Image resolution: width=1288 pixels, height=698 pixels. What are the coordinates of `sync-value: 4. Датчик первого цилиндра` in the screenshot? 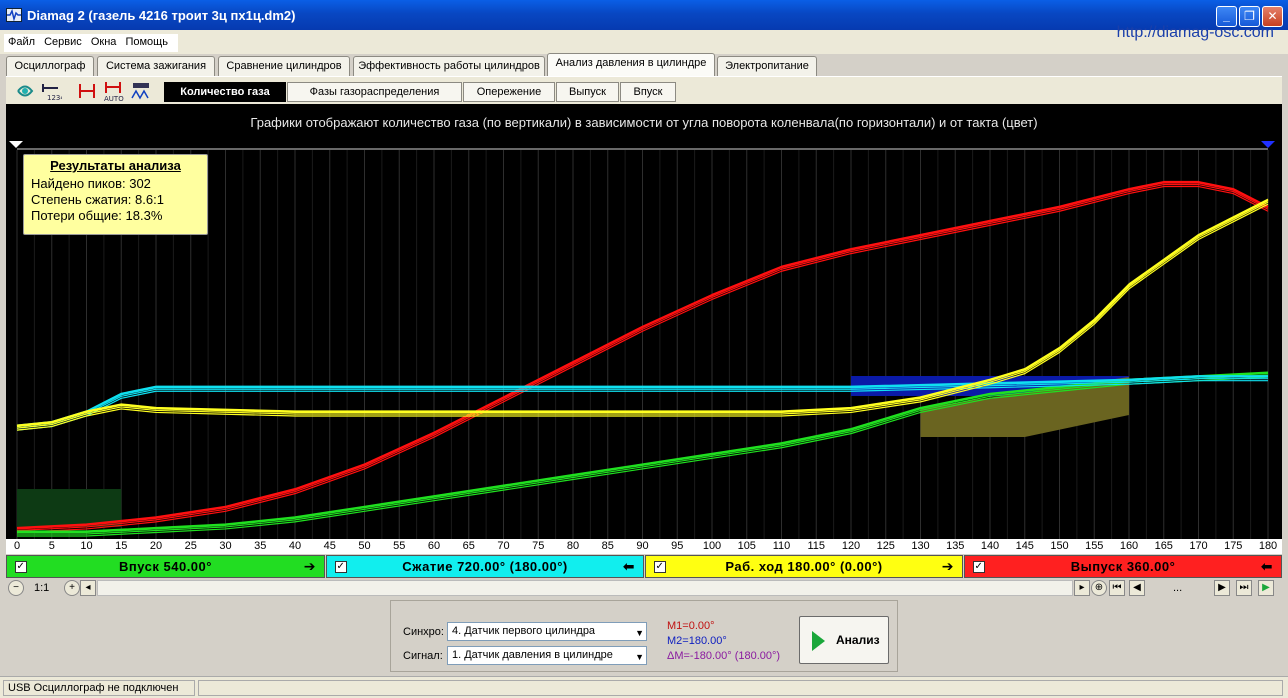 It's located at (524, 631).